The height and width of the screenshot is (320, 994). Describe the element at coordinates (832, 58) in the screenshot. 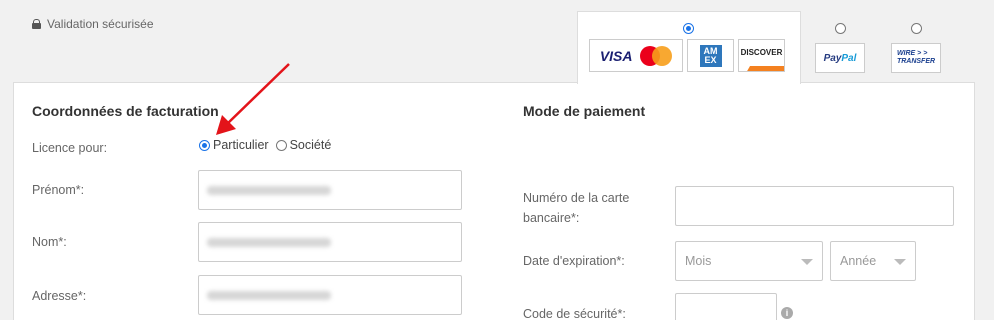

I see `paypal-label-a: Pay` at that location.